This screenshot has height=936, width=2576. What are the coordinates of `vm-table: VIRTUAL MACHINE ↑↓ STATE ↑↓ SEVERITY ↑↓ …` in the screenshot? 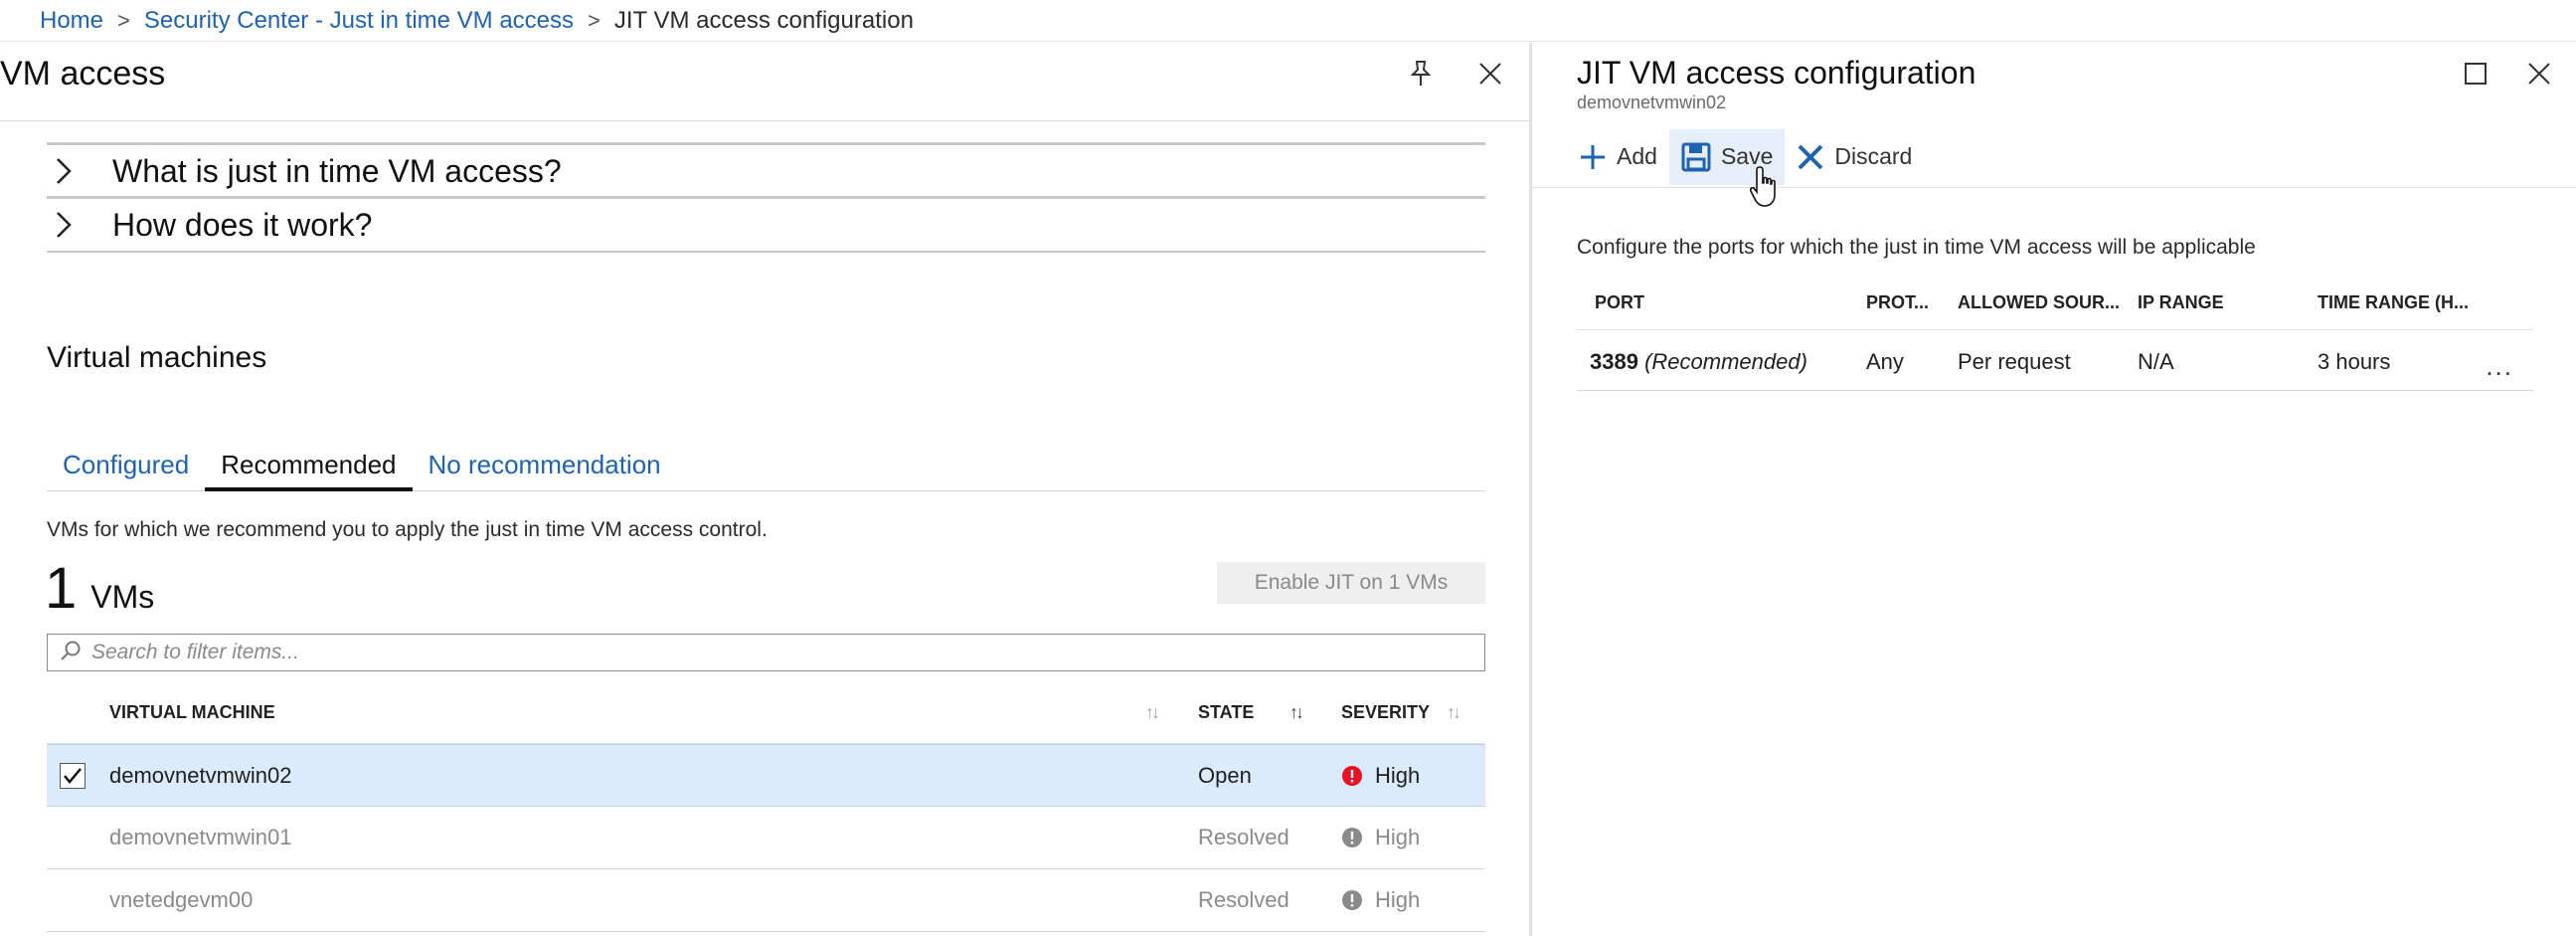 It's located at (766, 807).